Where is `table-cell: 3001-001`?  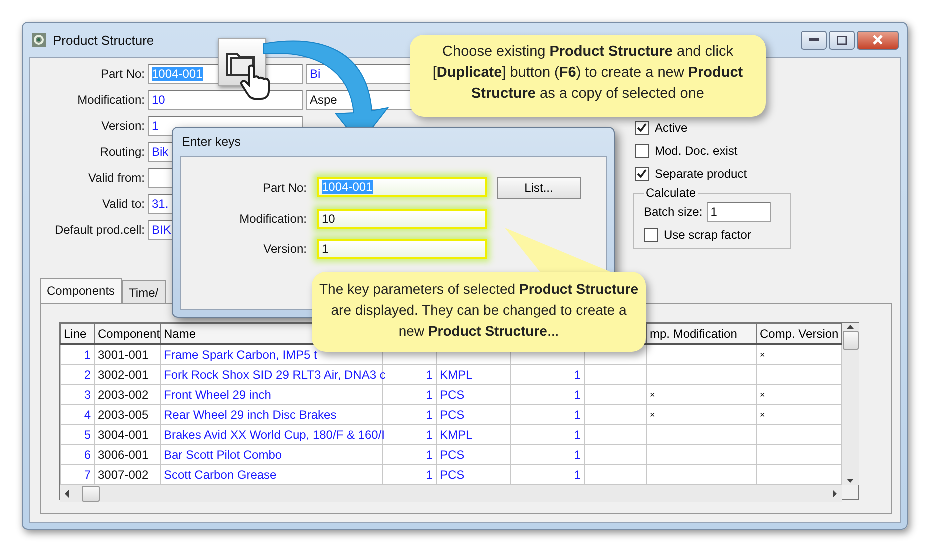
table-cell: 3001-001 is located at coordinates (127, 354).